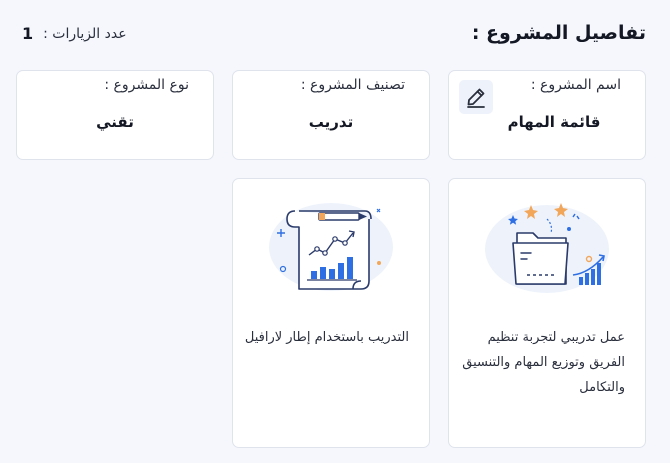  What do you see at coordinates (547, 244) in the screenshot?
I see `folder-growth-chart-illustration` at bounding box center [547, 244].